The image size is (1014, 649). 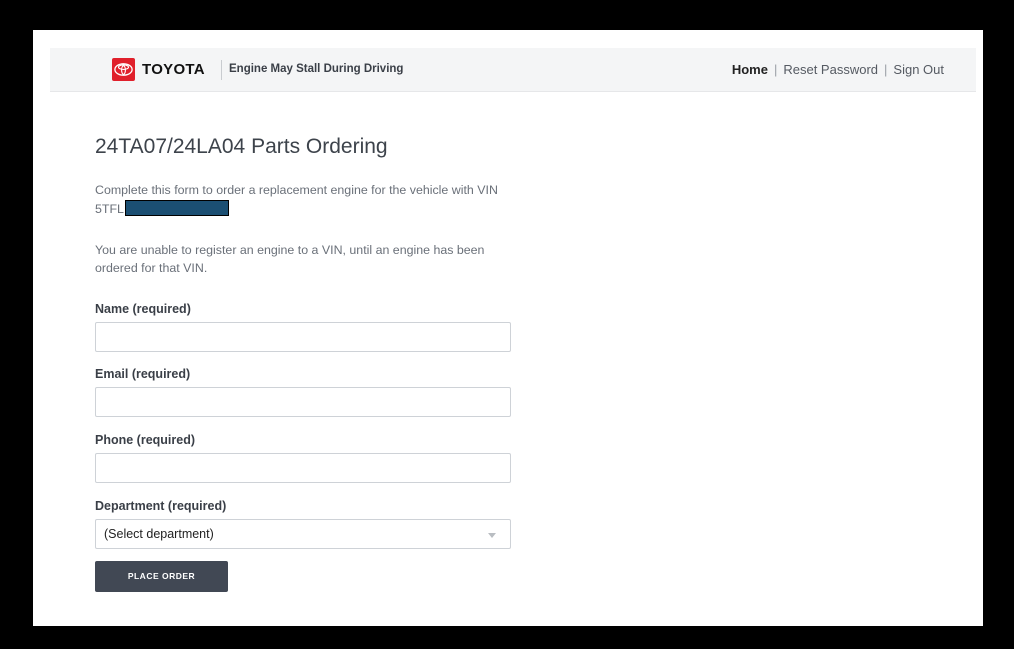 I want to click on name-field, so click(x=303, y=337).